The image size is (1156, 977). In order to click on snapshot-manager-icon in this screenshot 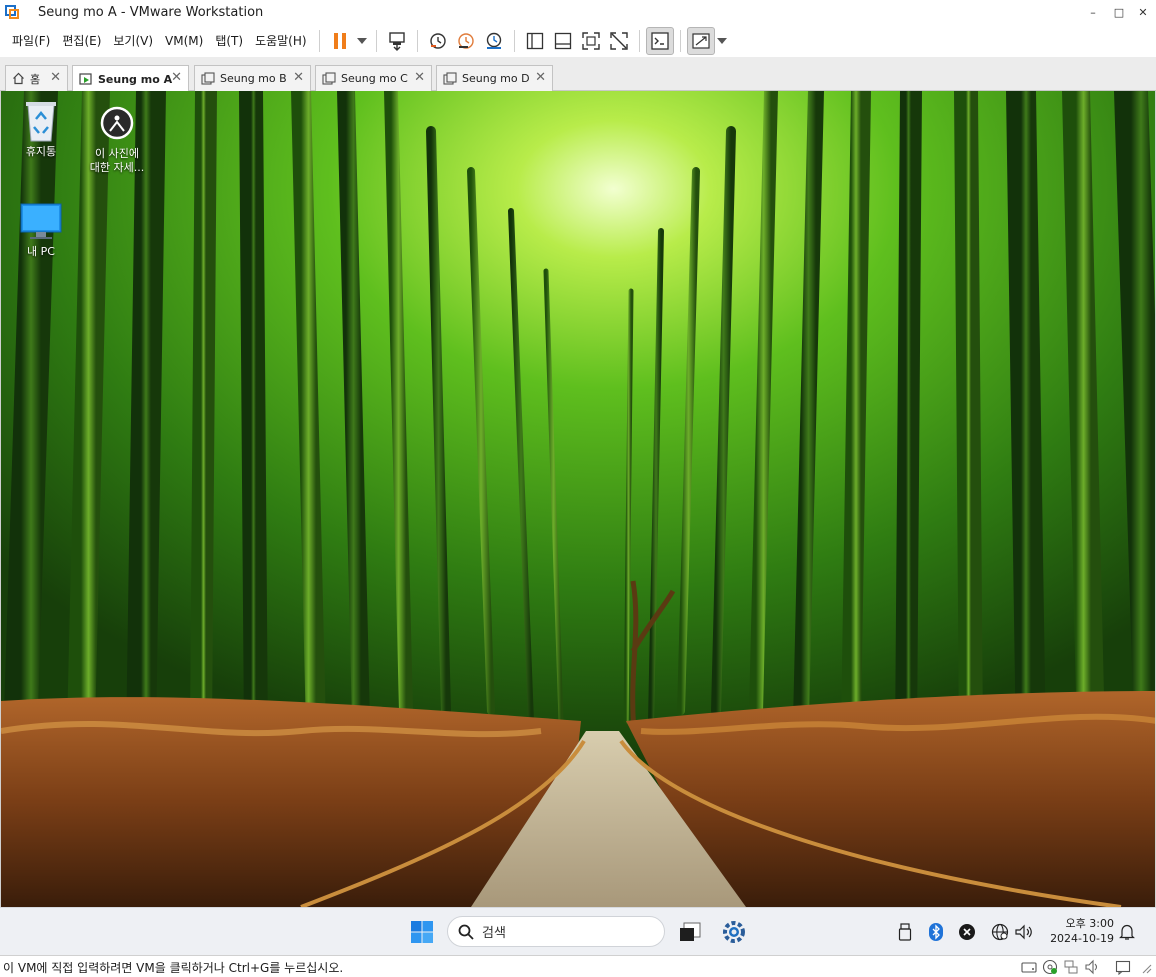, I will do `click(493, 40)`.